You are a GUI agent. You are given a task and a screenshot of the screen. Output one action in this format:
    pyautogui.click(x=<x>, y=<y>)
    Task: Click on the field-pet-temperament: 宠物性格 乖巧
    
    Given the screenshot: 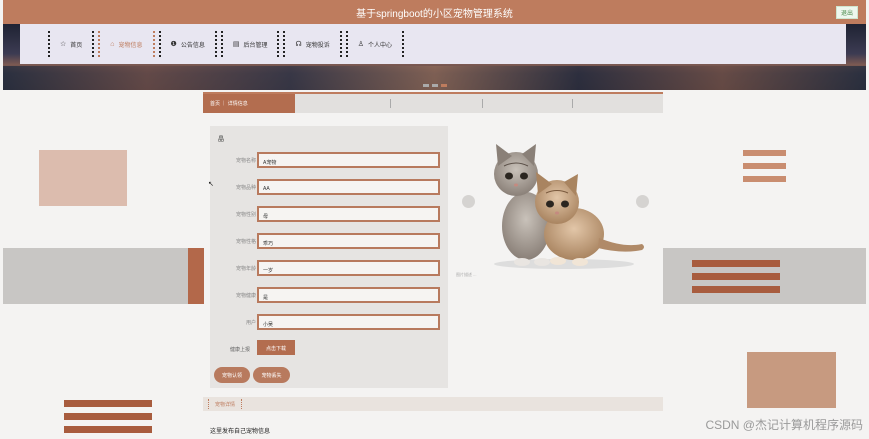 What is the action you would take?
    pyautogui.click(x=329, y=241)
    